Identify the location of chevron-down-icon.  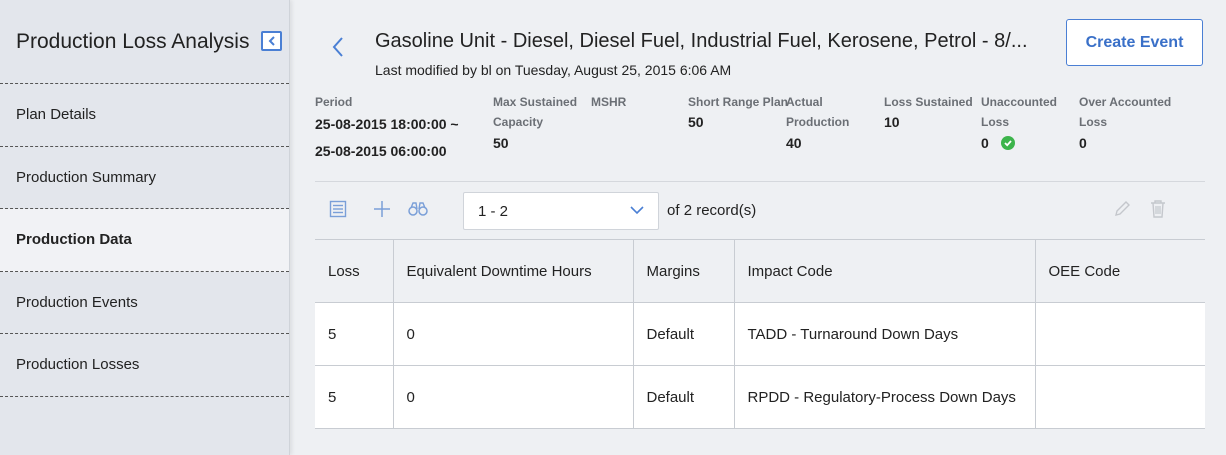
(637, 210).